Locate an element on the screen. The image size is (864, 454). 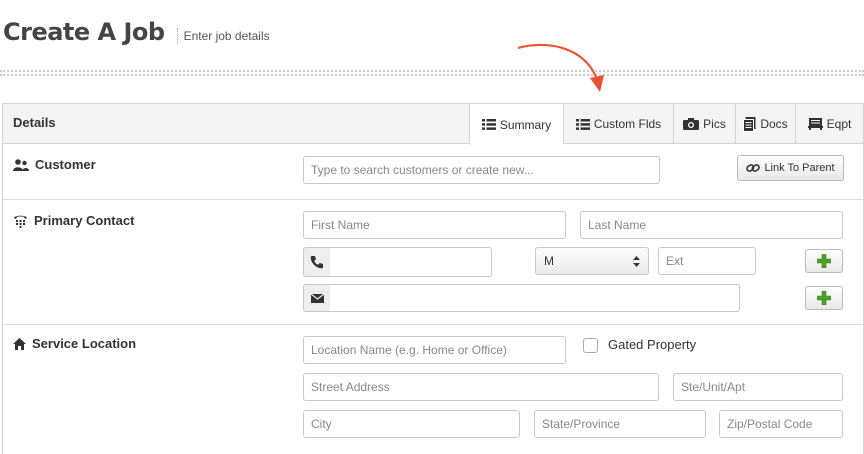
tab-bar: Summary Custom Flds Pics Docs Eqpt is located at coordinates (666, 124).